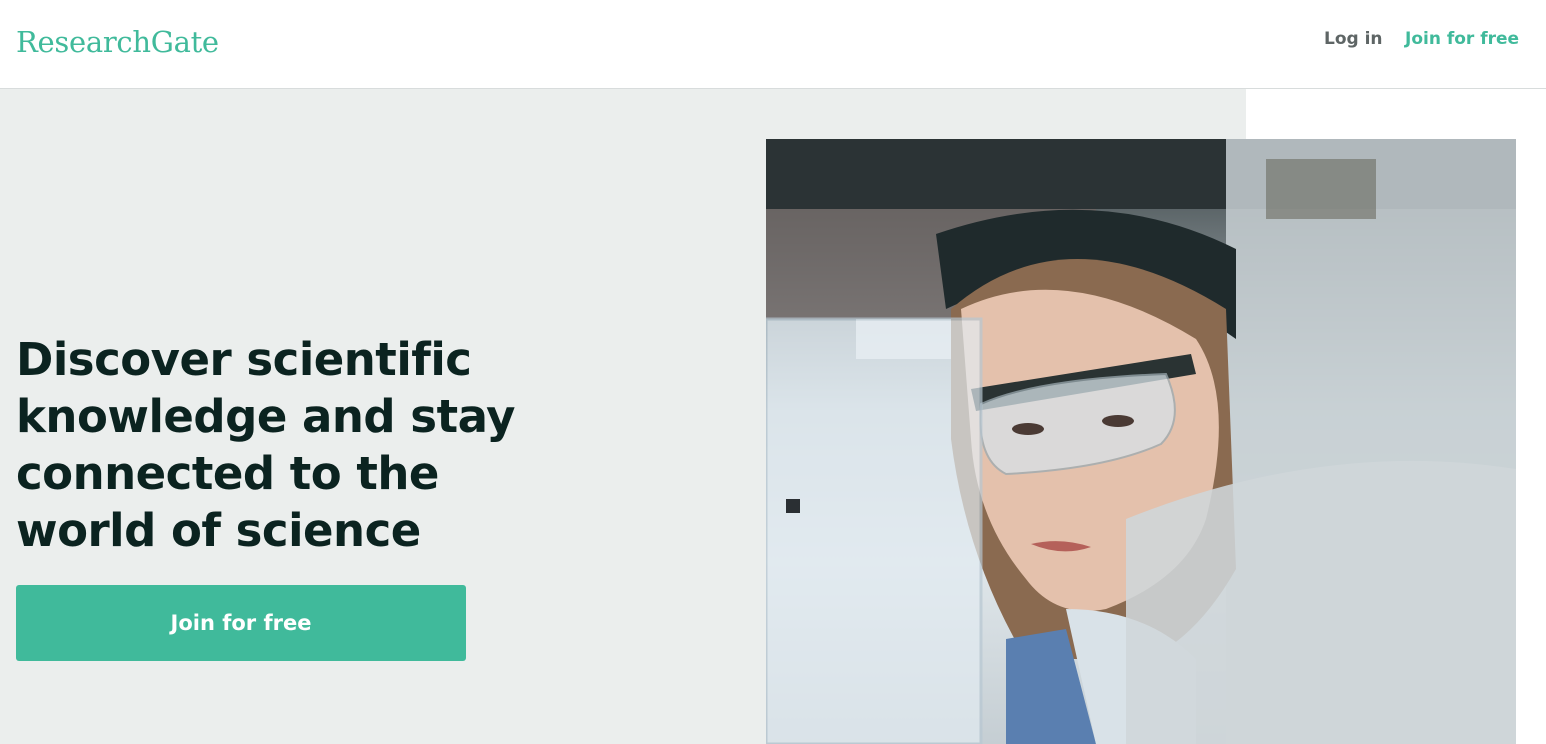 Image resolution: width=1546 pixels, height=744 pixels. What do you see at coordinates (1462, 39) in the screenshot?
I see `join-for-free-link: Join for free` at bounding box center [1462, 39].